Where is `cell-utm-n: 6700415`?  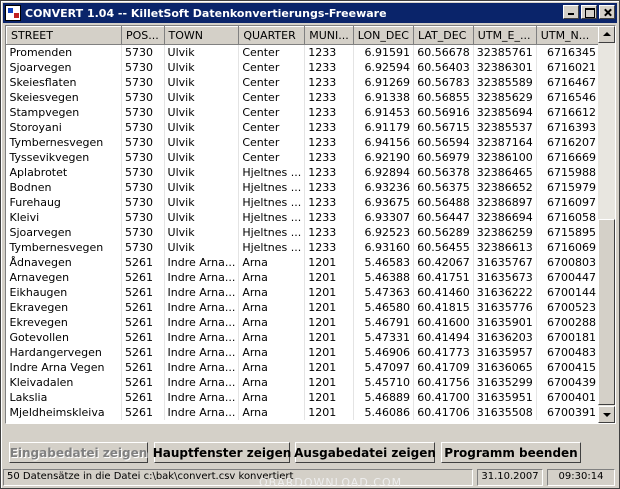 cell-utm-n: 6700415 is located at coordinates (568, 367).